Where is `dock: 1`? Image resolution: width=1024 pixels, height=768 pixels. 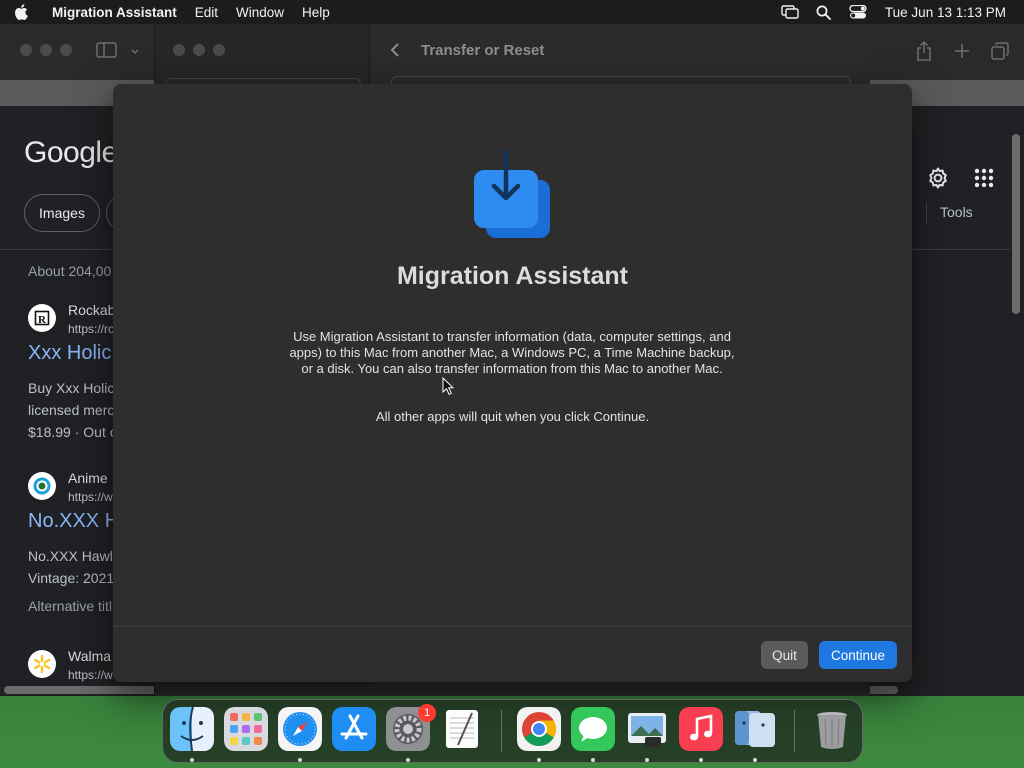
dock: 1 is located at coordinates (512, 731).